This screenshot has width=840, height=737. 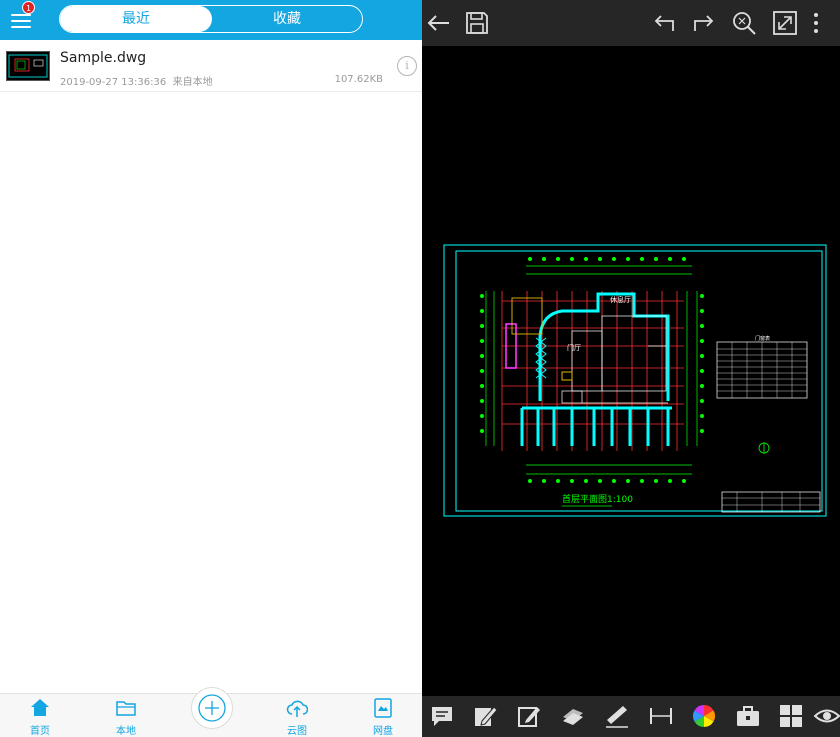 I want to click on layers-icon, so click(x=573, y=716).